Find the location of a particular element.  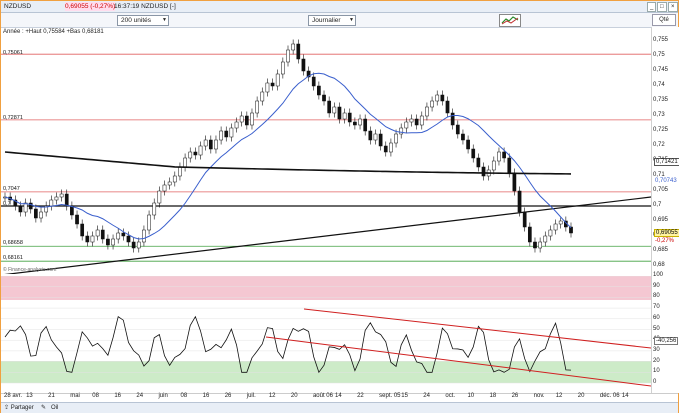

close-button: × is located at coordinates (673, 7).